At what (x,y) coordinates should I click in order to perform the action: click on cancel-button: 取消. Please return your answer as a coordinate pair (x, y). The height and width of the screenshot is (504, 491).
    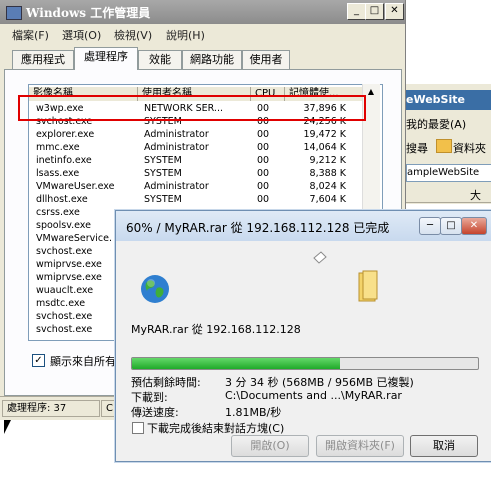
    Looking at the image, I should click on (444, 446).